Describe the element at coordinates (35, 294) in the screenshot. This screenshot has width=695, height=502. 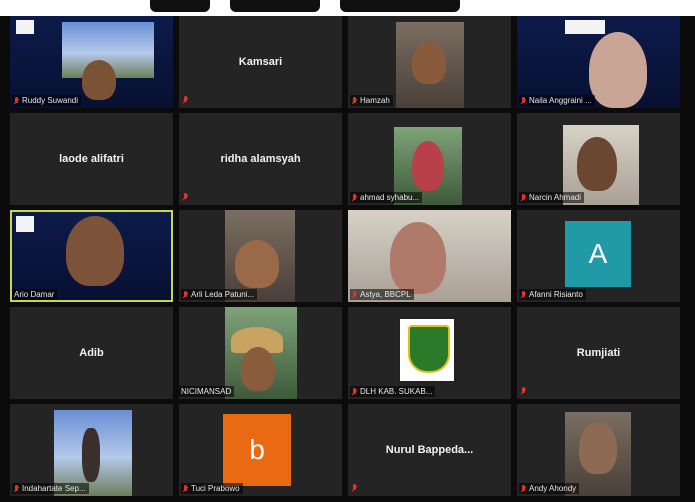
I see `name-label: Ario Damar` at that location.